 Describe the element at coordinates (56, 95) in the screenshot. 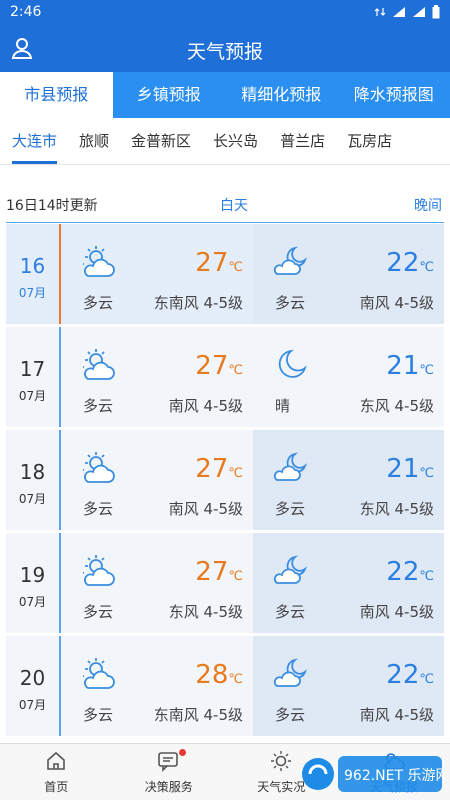

I see `tab-county-forecast: 市县预报` at that location.